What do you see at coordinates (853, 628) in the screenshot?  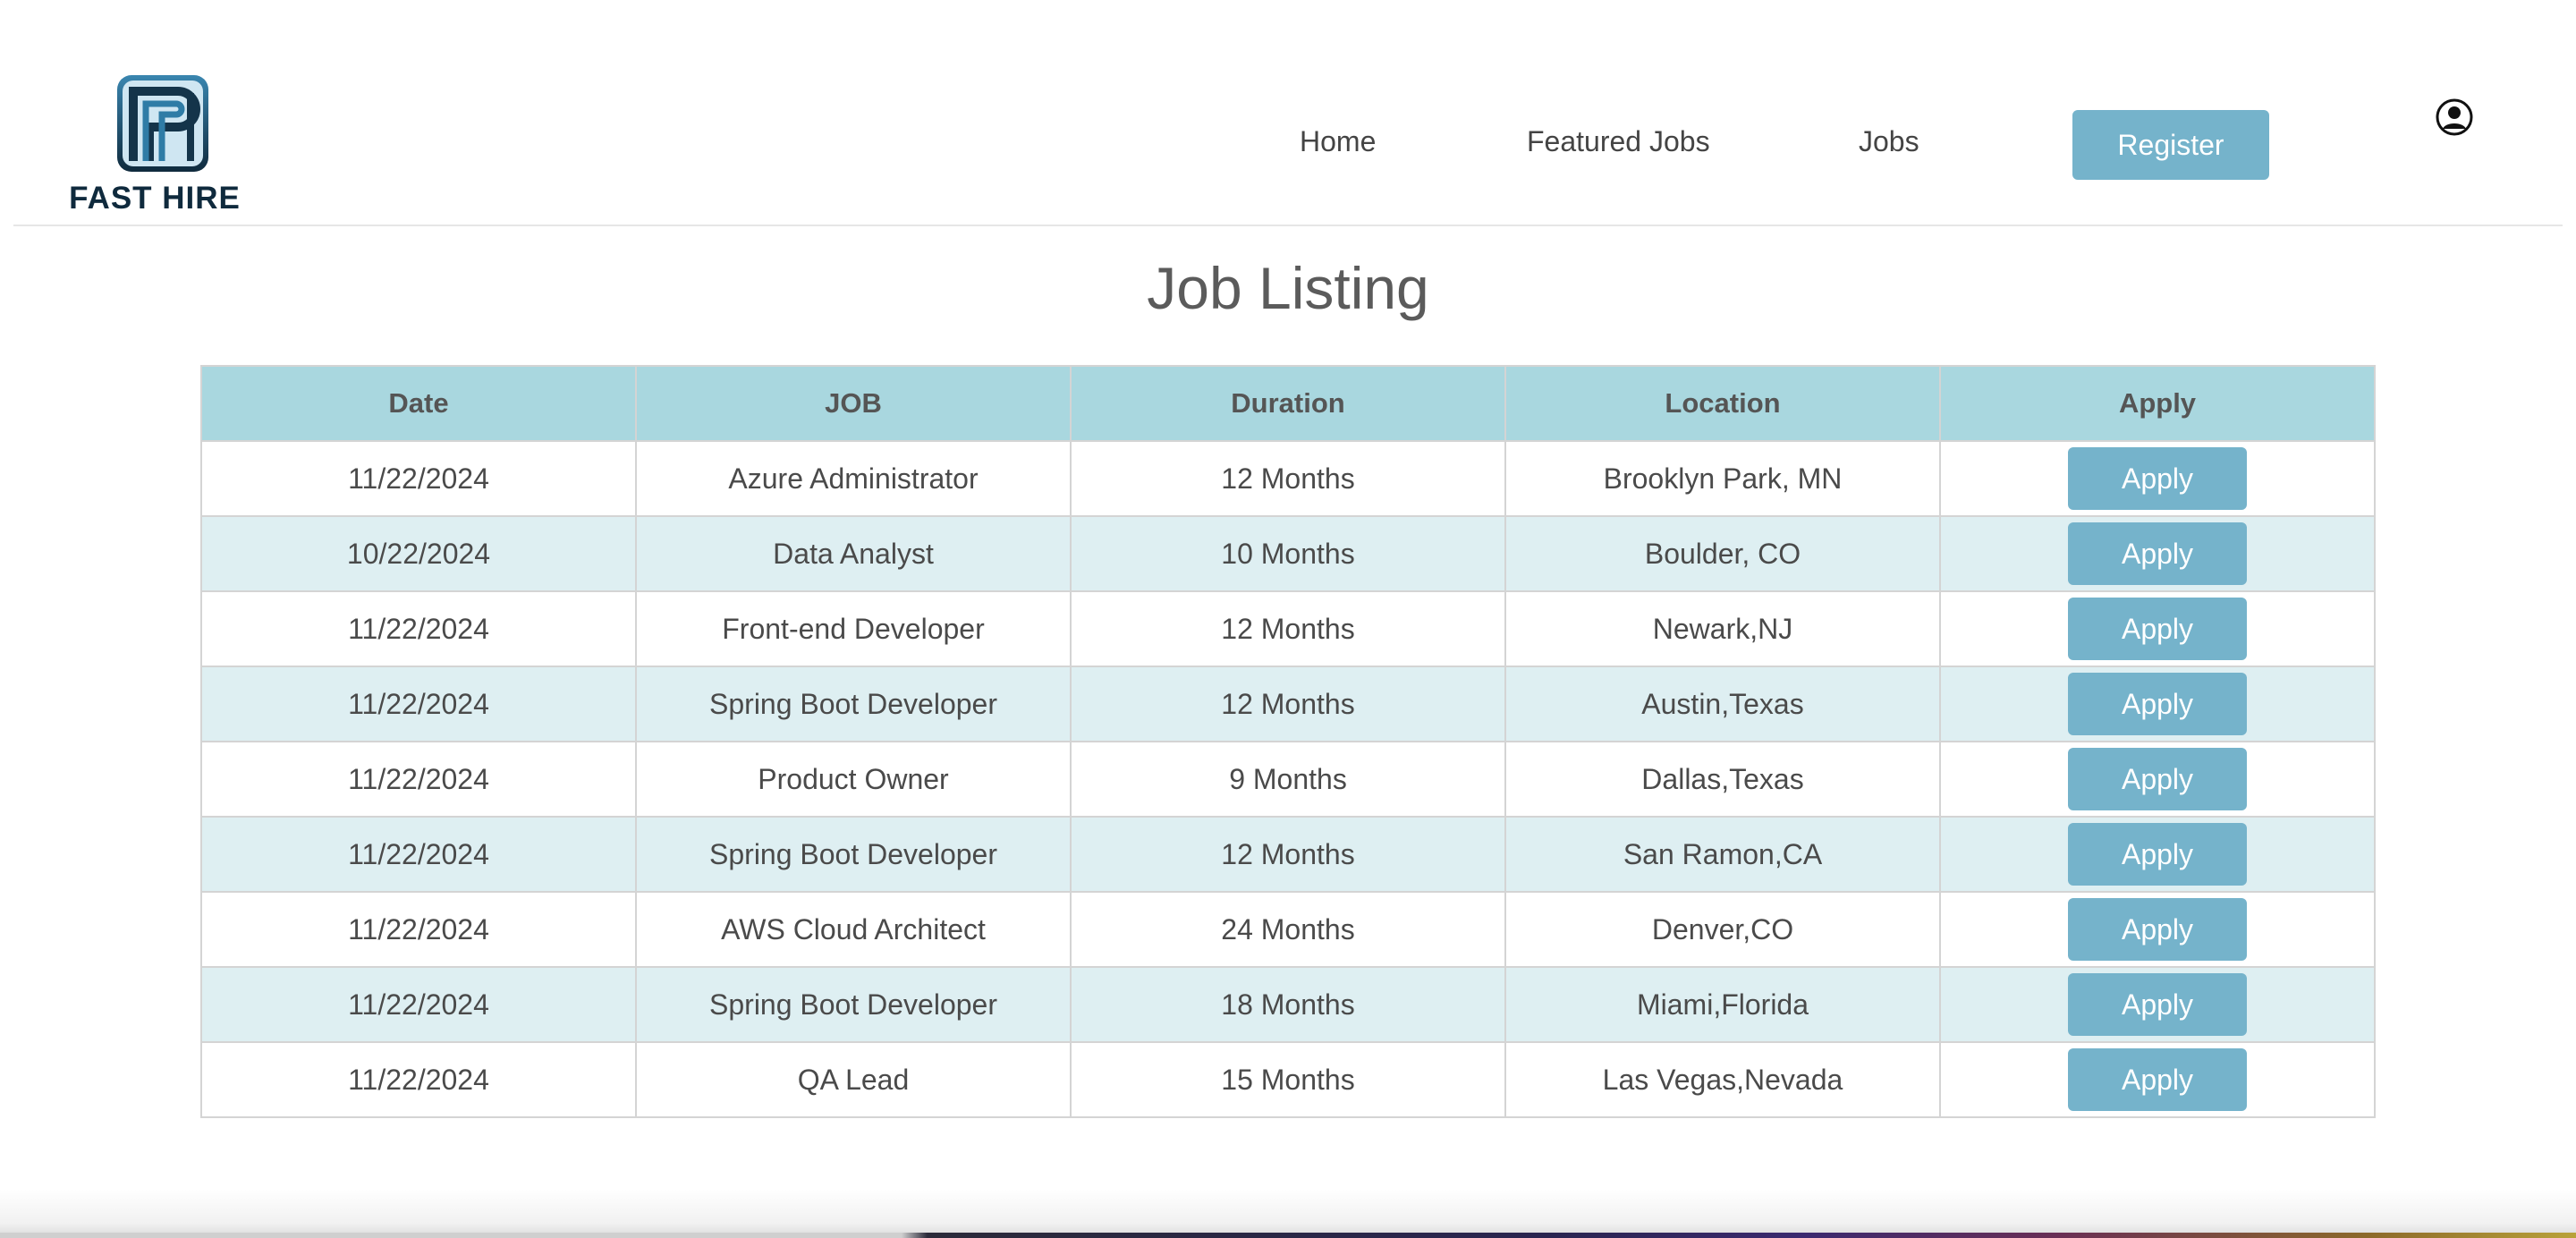 I see `cell-job: Front-end Developer` at bounding box center [853, 628].